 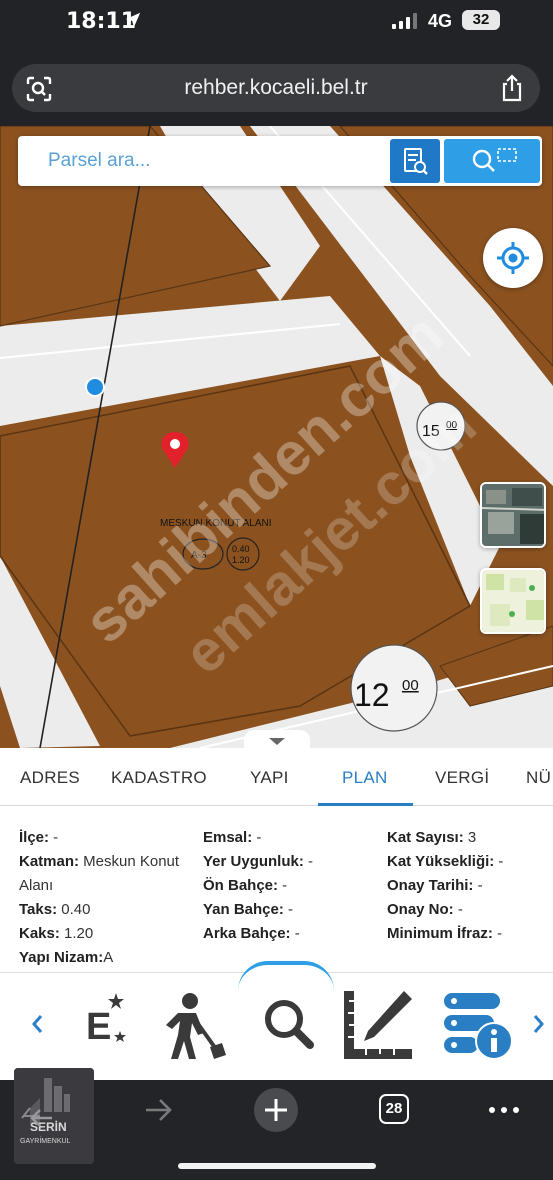 I want to click on server-info-icon, so click(x=477, y=1025).